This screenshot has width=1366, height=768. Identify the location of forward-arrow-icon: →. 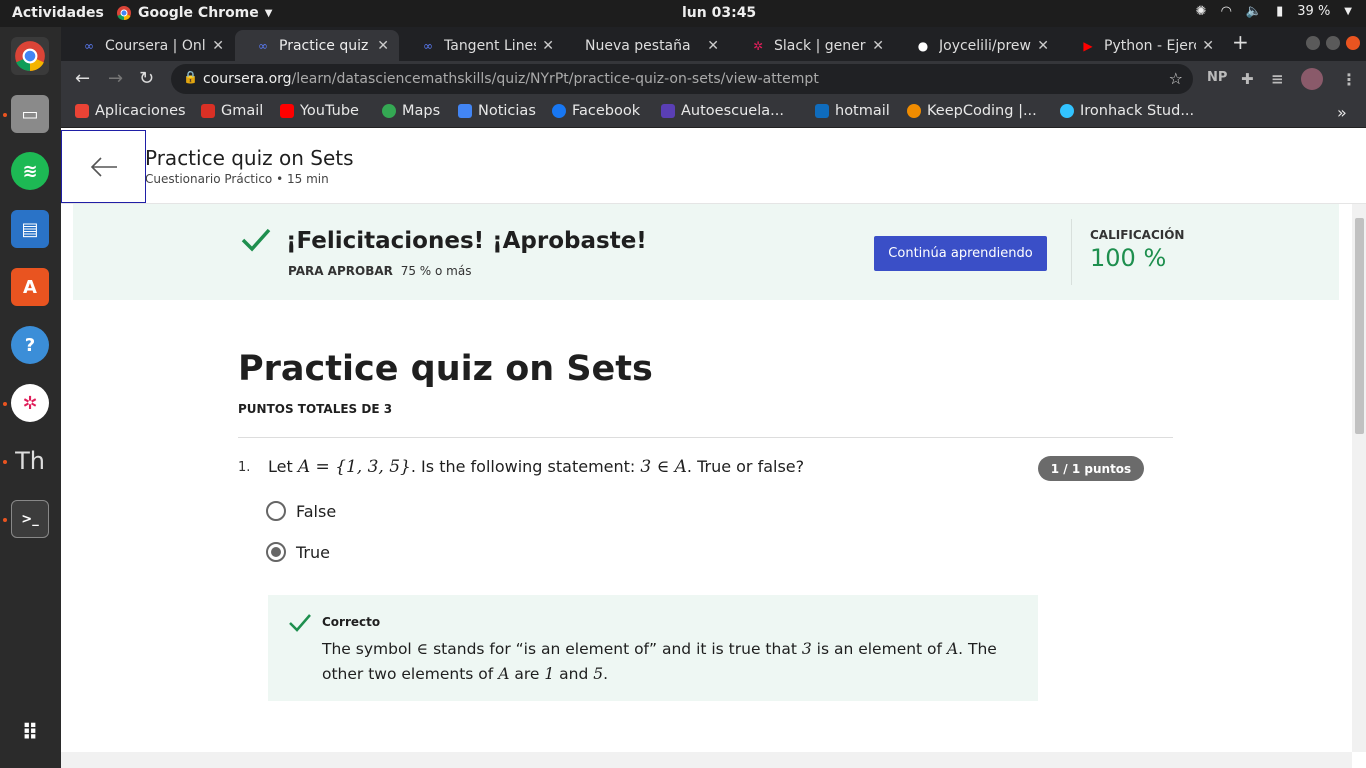
(115, 78).